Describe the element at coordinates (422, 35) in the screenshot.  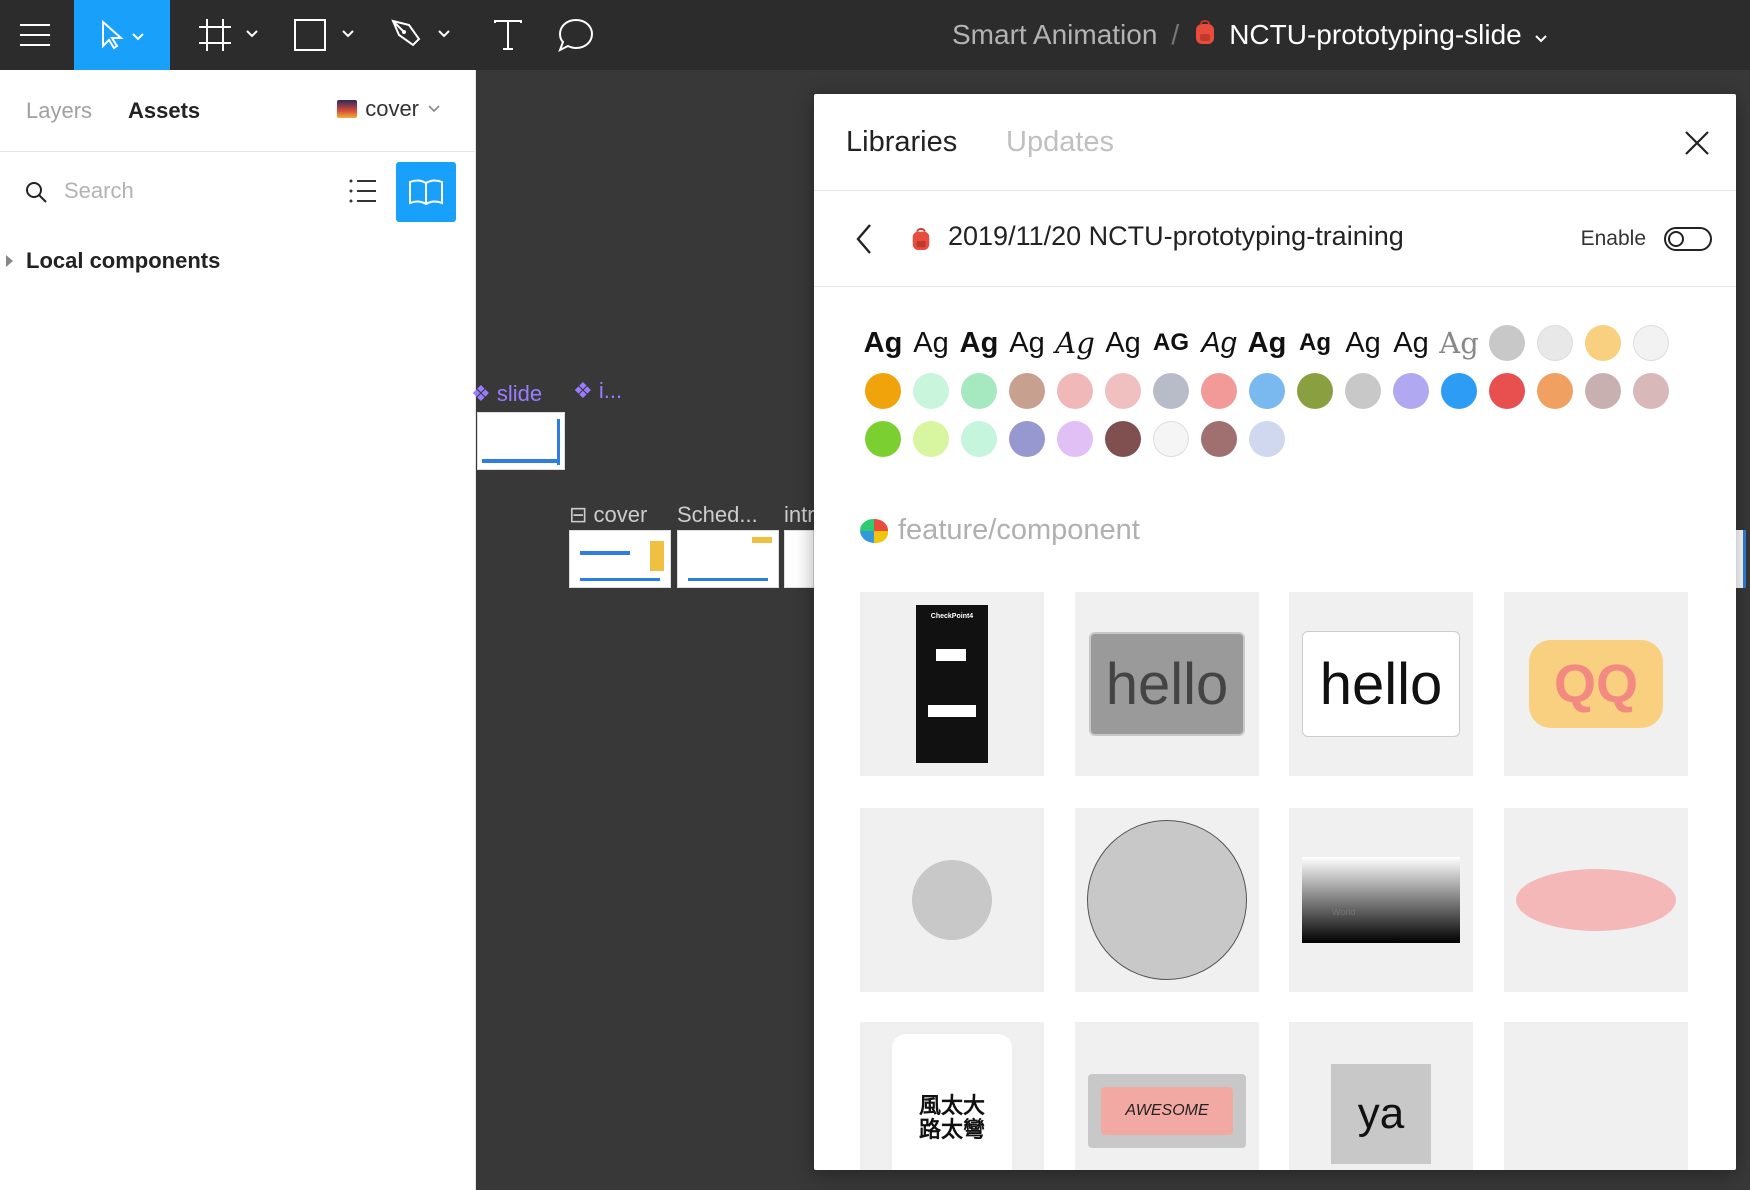
I see `pen-tool-button` at that location.